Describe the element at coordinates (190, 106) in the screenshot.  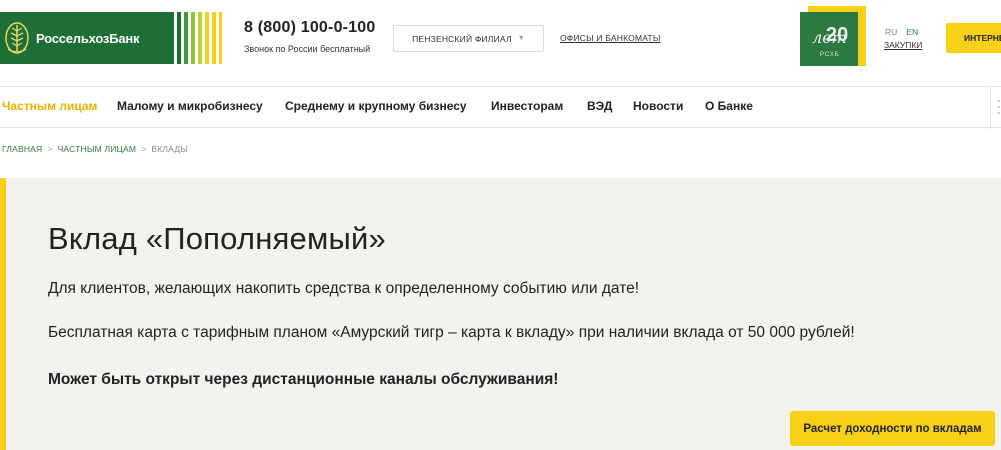
I see `nav-item-small-business: Малому и микробизнесу` at that location.